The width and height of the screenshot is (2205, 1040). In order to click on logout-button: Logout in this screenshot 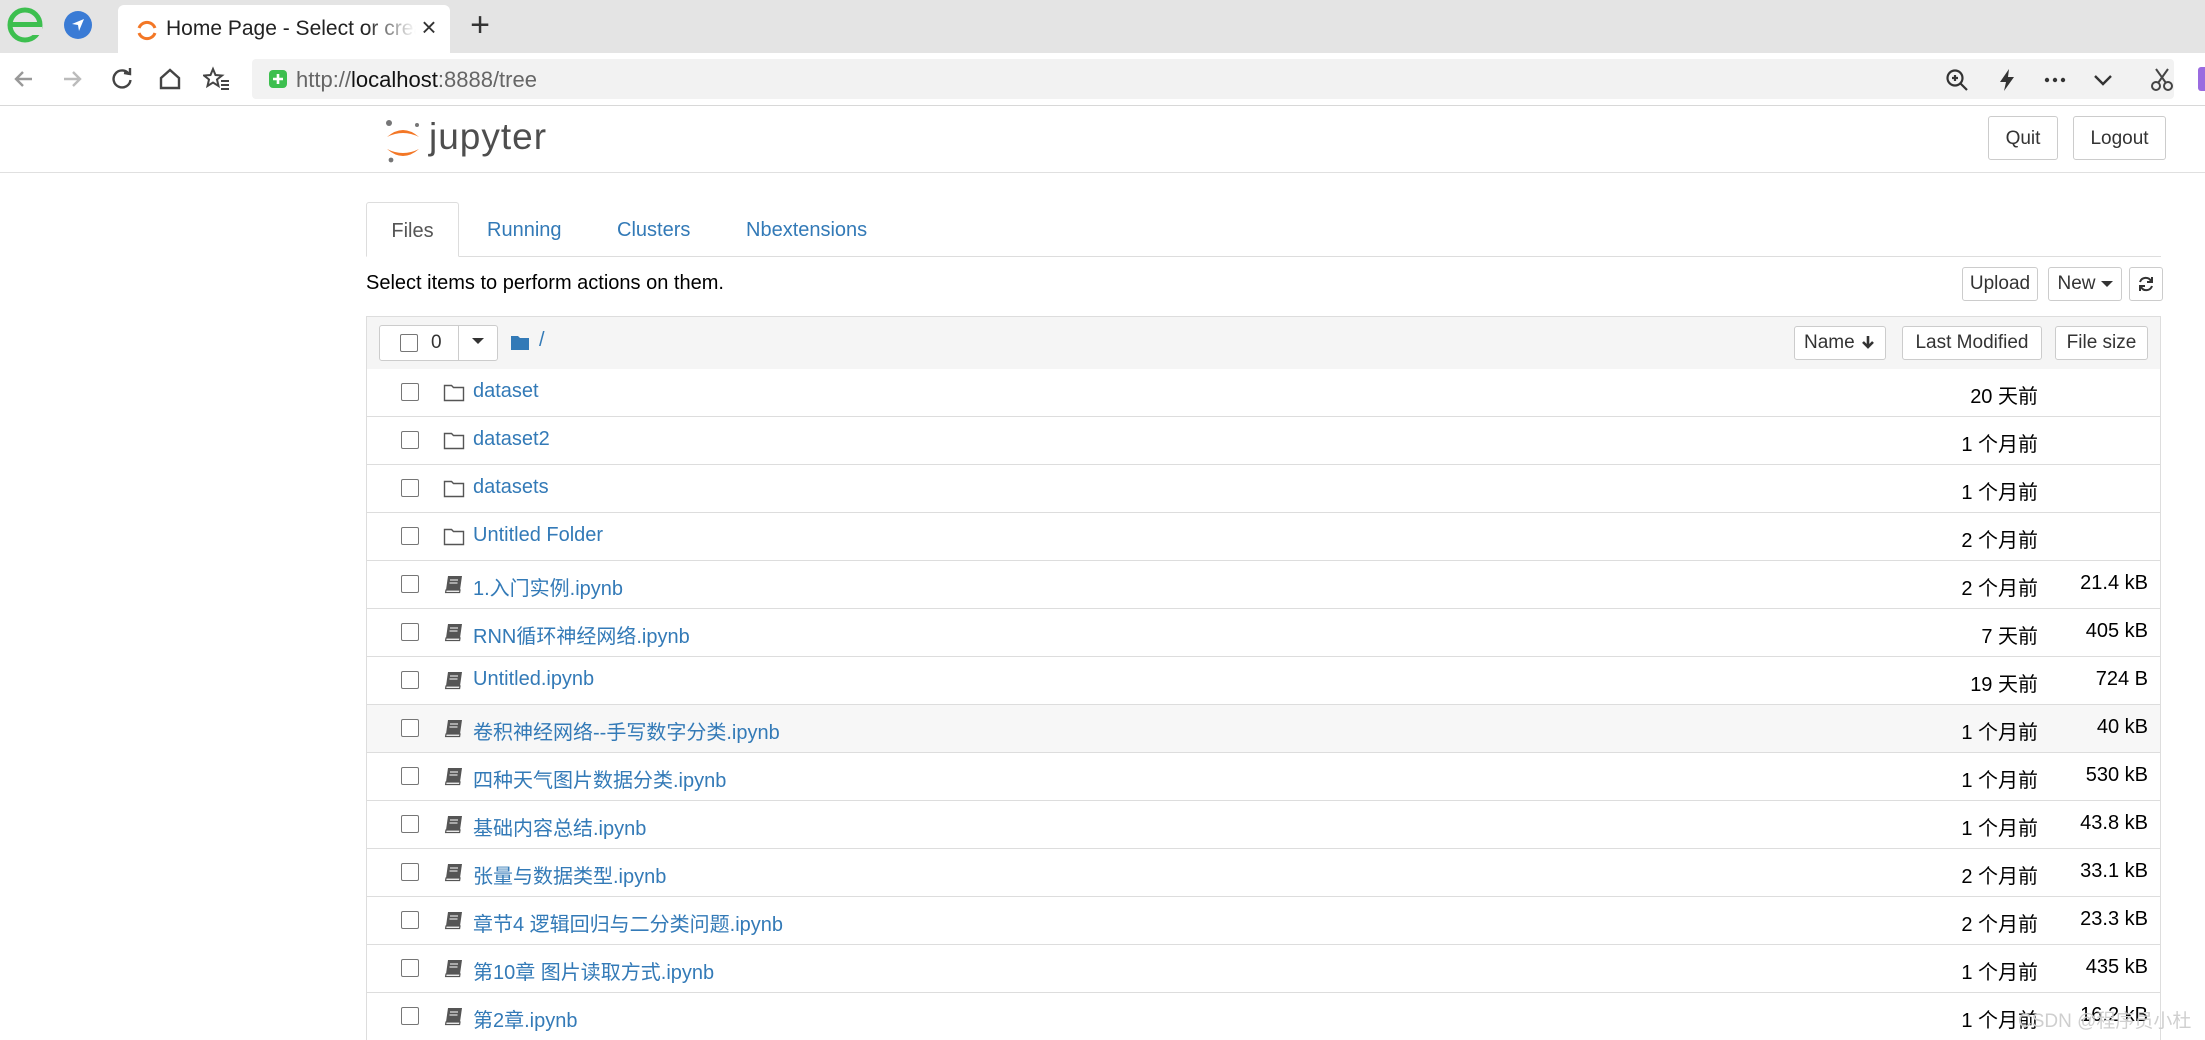, I will do `click(2119, 138)`.